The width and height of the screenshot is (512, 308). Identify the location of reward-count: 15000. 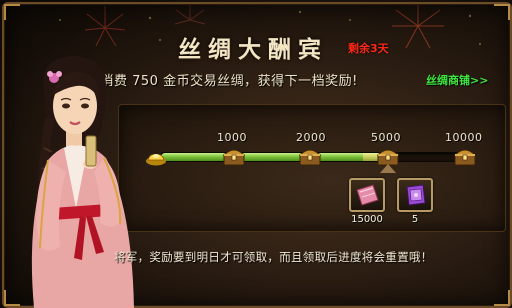
(367, 219).